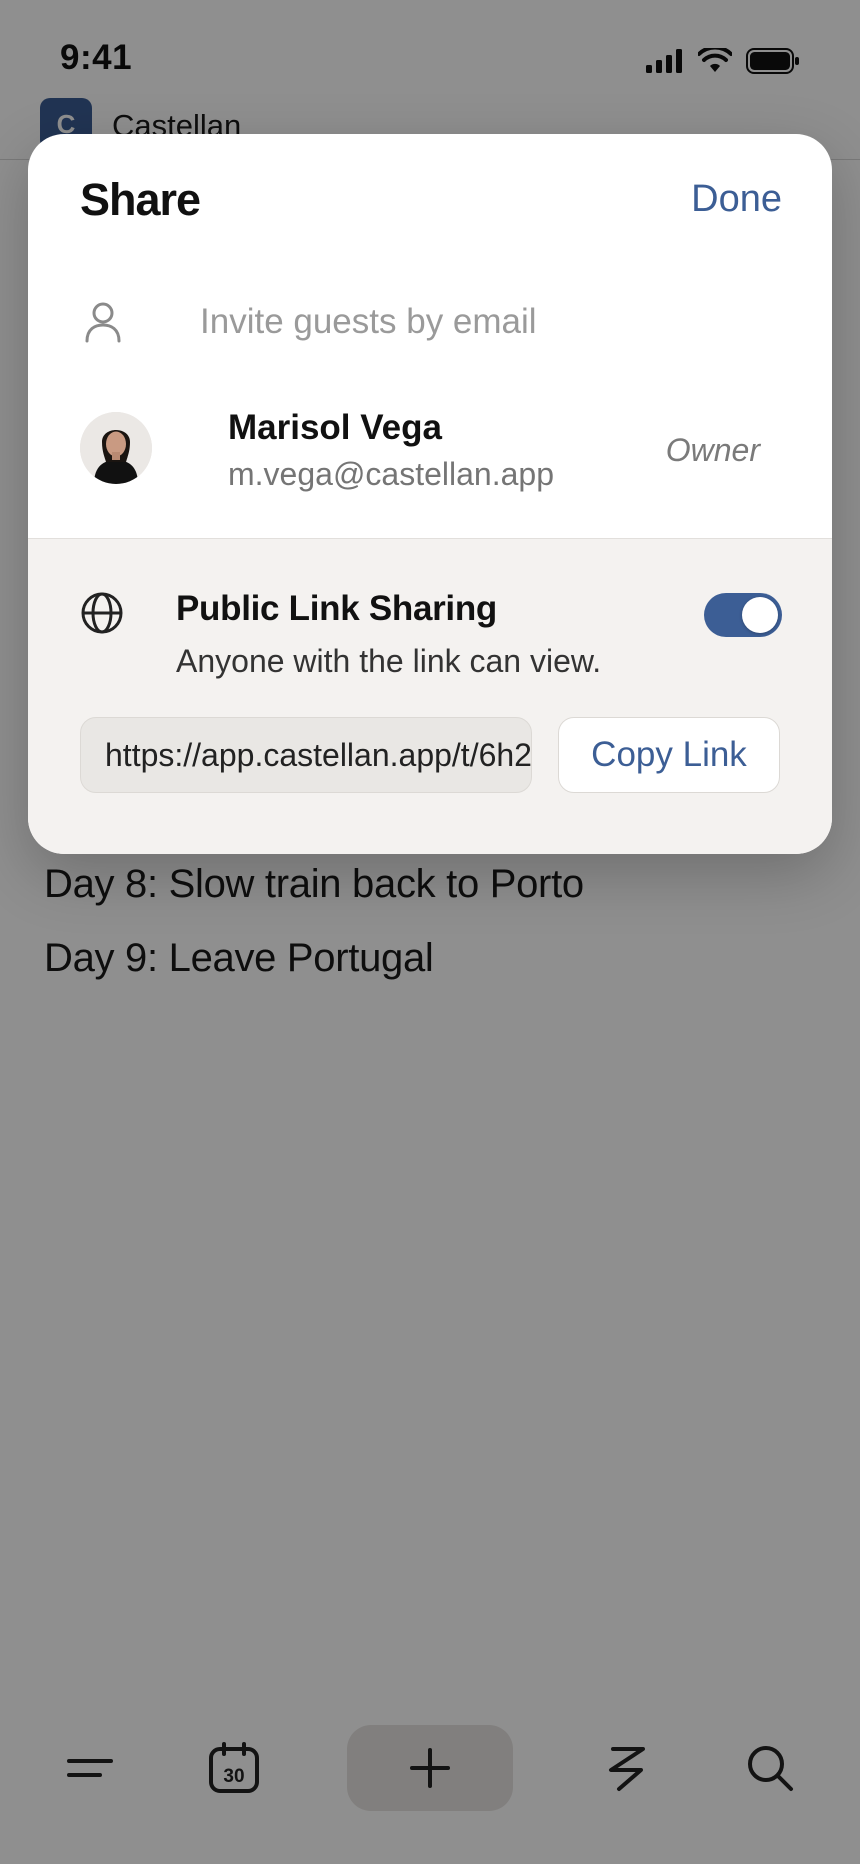 The width and height of the screenshot is (860, 1864). I want to click on avatar, so click(116, 448).